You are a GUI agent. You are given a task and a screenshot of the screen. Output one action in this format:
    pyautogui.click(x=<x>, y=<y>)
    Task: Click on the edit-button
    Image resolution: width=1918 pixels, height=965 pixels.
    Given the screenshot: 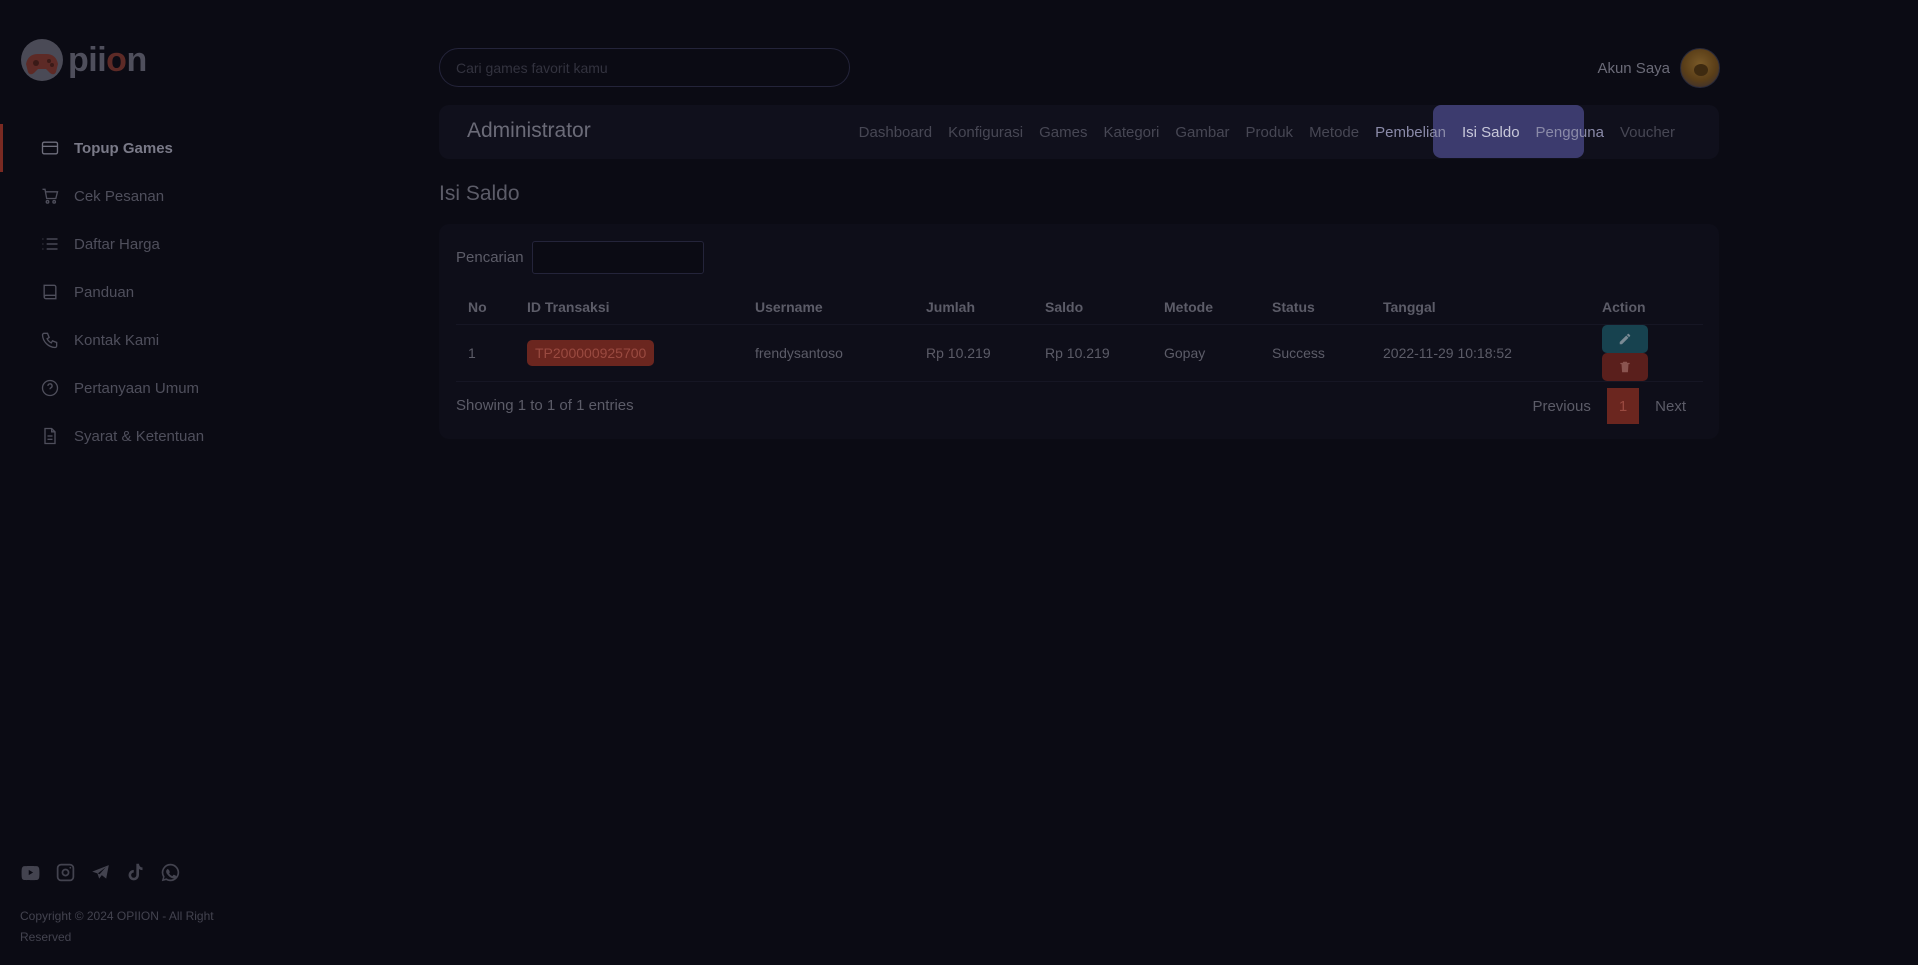 What is the action you would take?
    pyautogui.click(x=1625, y=338)
    